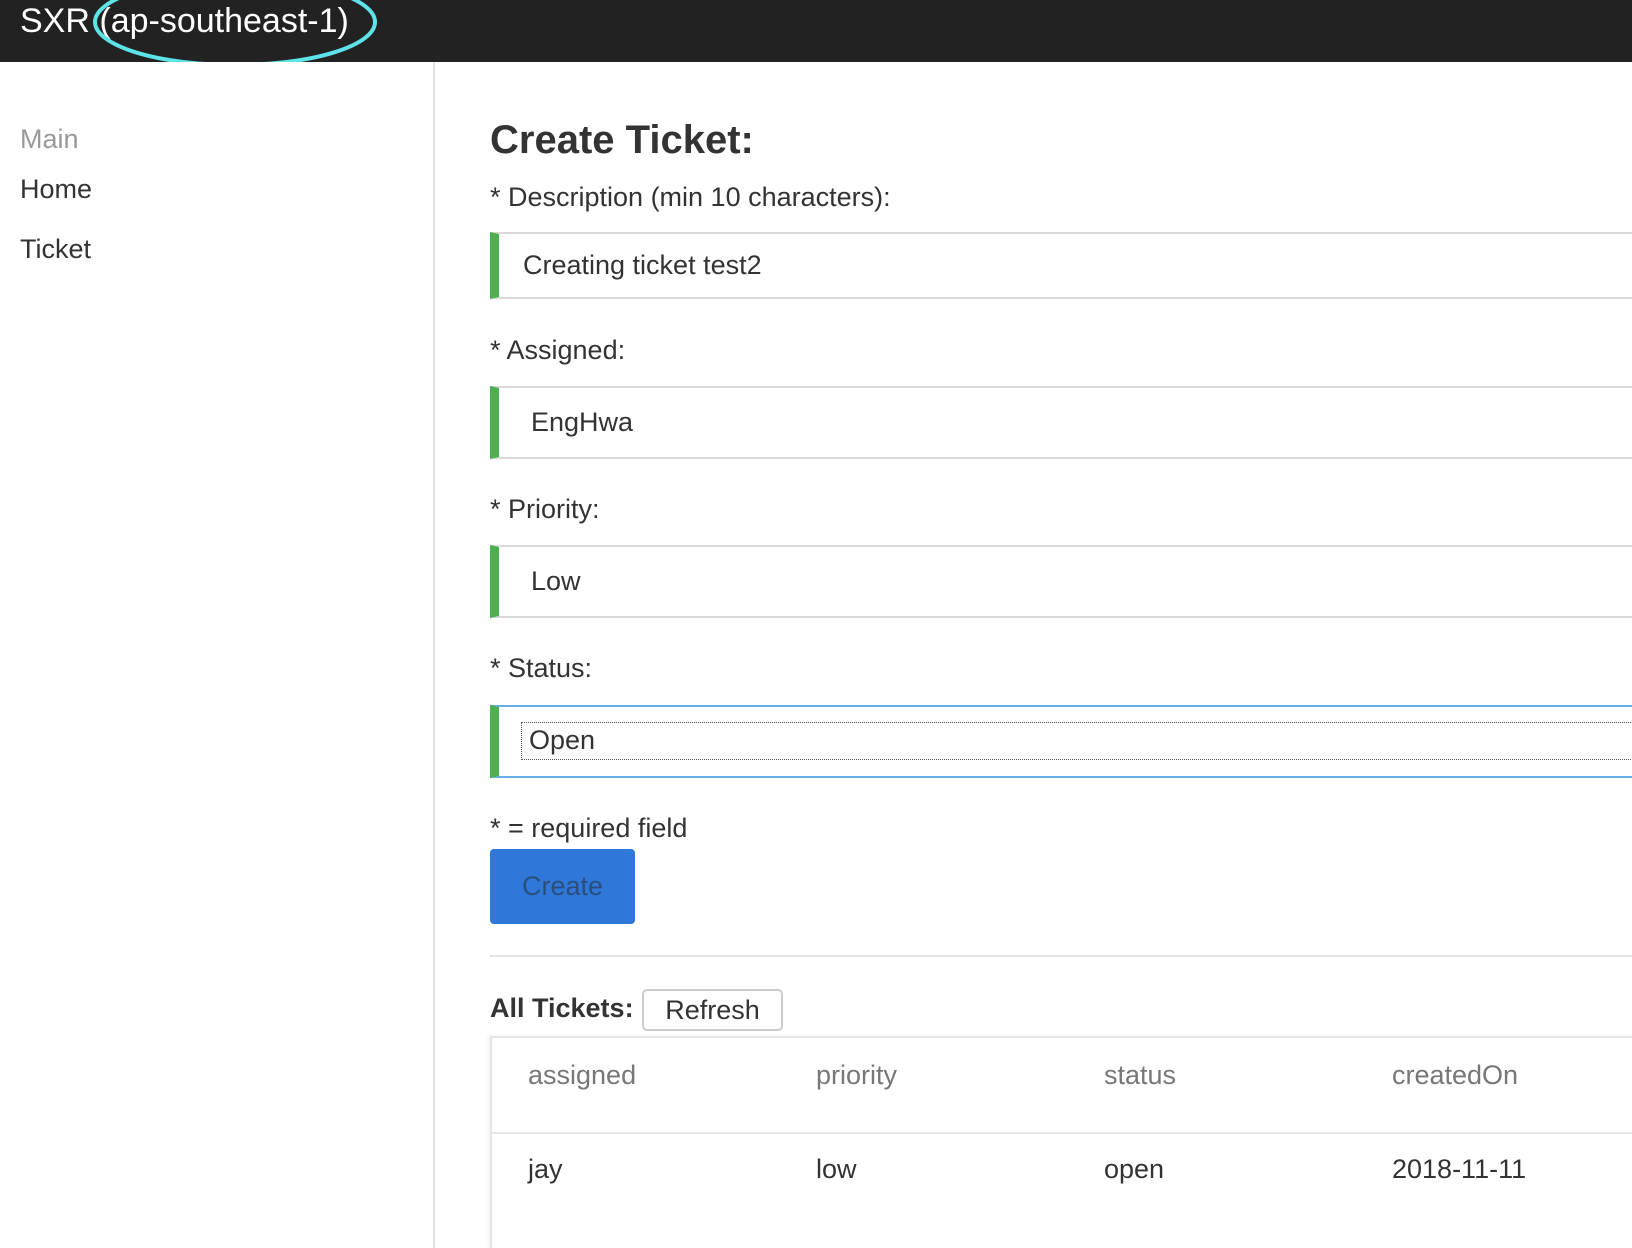 The width and height of the screenshot is (1632, 1248). I want to click on priority-select: Low, so click(1061, 581).